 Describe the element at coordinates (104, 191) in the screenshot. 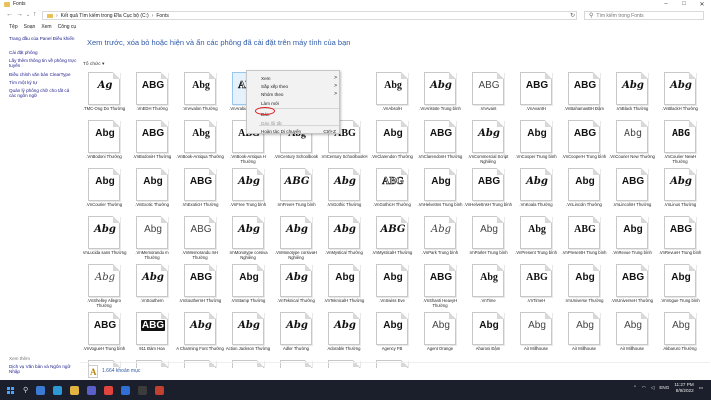

I see `font-tile: Abg .VnCourier Thường` at that location.